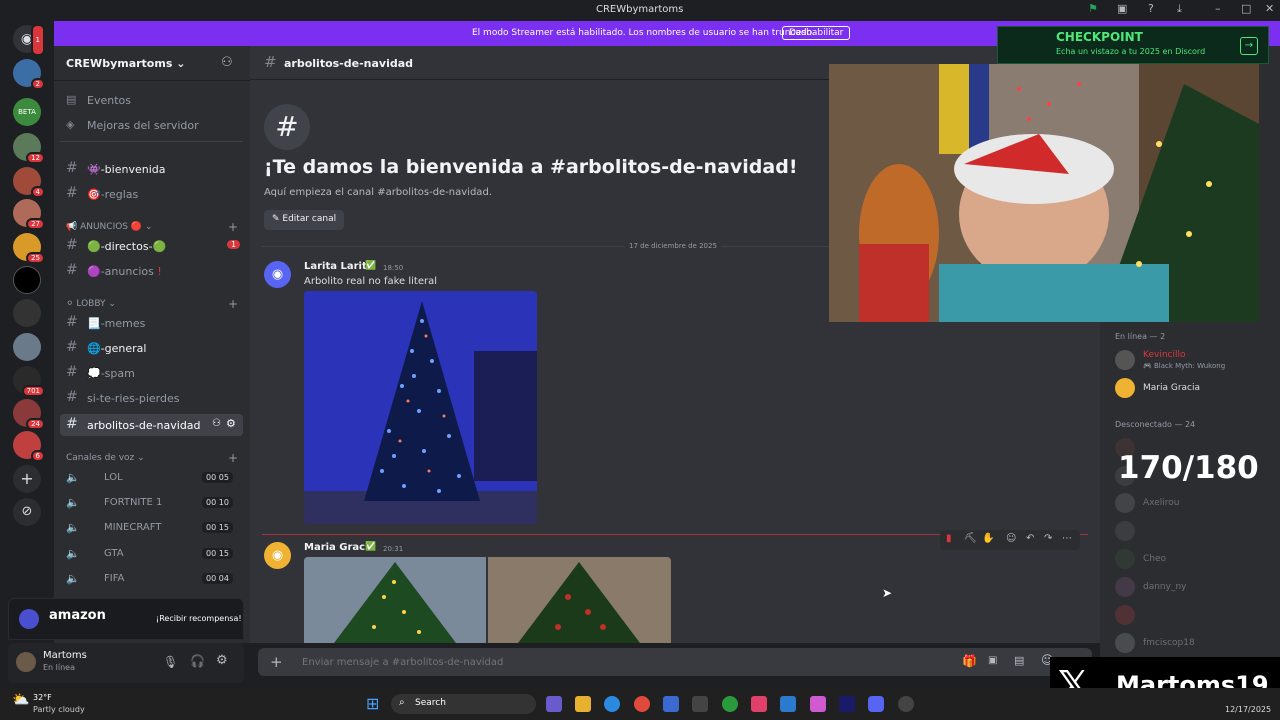  Describe the element at coordinates (1030, 538) in the screenshot. I see `reply-icon: ↶` at that location.